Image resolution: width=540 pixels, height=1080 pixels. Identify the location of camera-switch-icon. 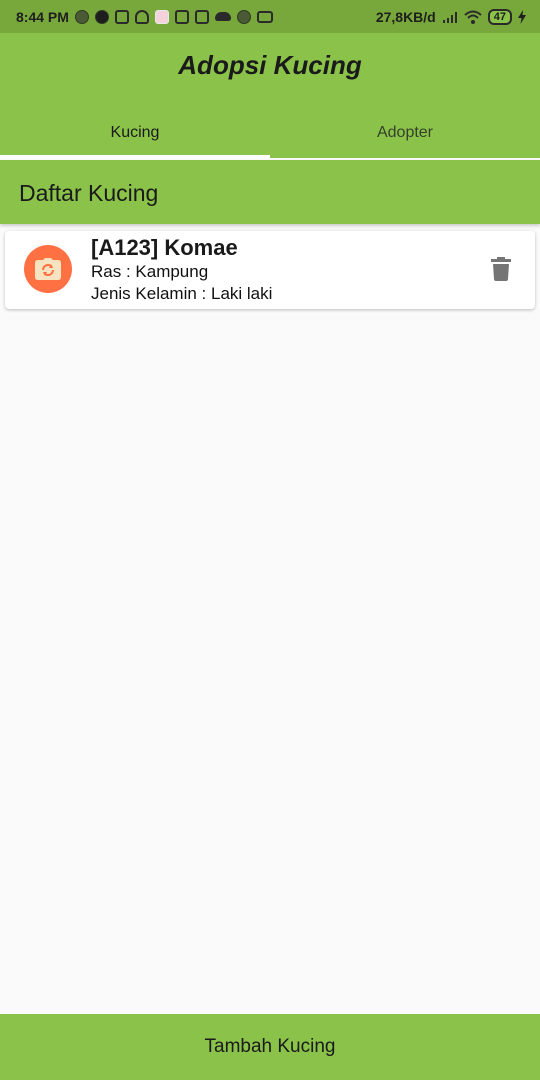
(48, 269).